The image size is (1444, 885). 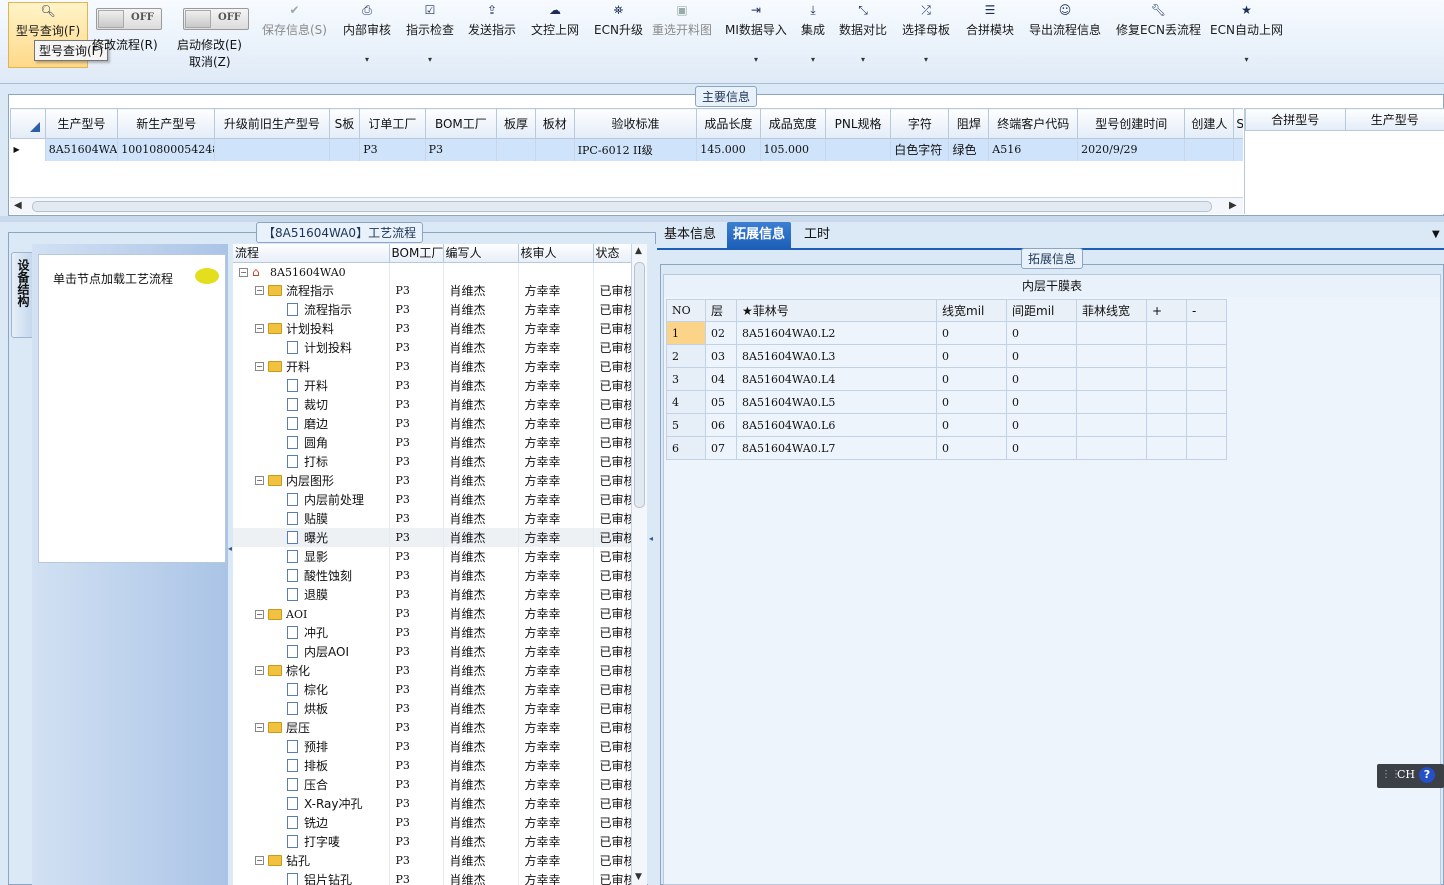 What do you see at coordinates (132, 408) in the screenshot?
I see `equipment-list: 单击节点加载工艺流程` at bounding box center [132, 408].